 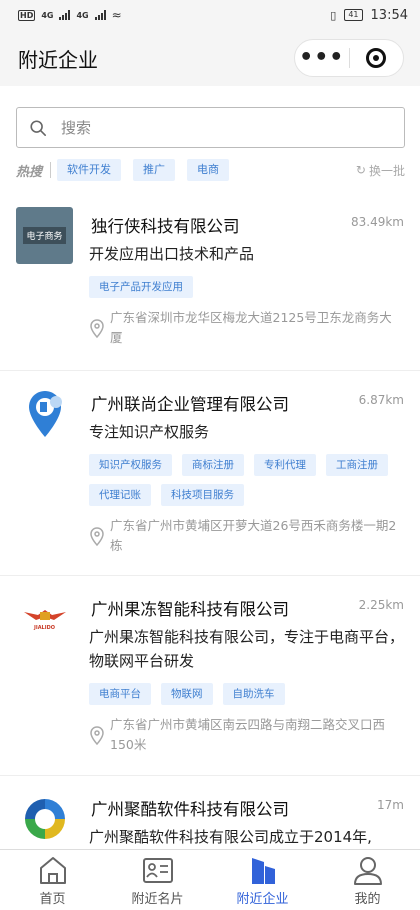 I want to click on hot-divider, so click(x=51, y=170).